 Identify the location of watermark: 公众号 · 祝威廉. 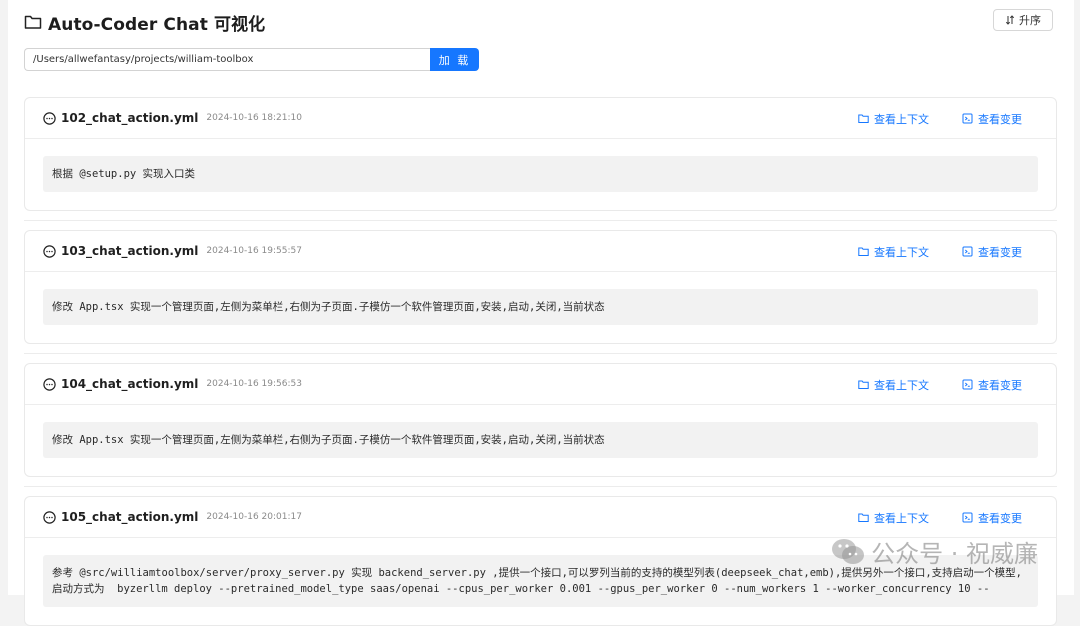
(934, 551).